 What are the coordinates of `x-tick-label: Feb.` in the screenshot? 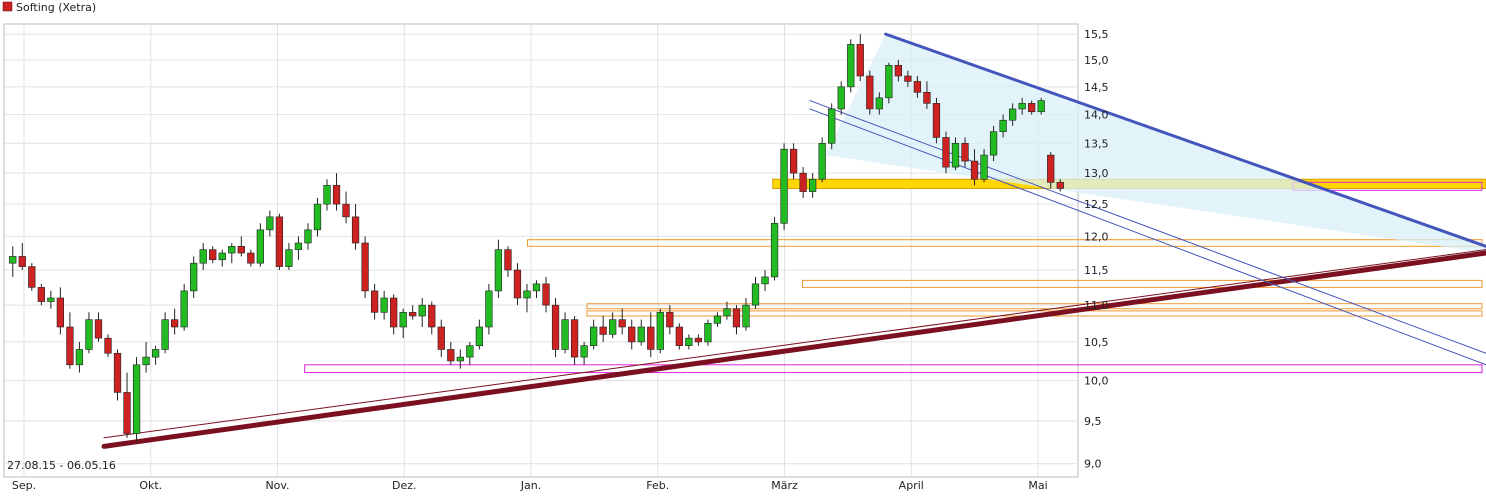 It's located at (657, 485).